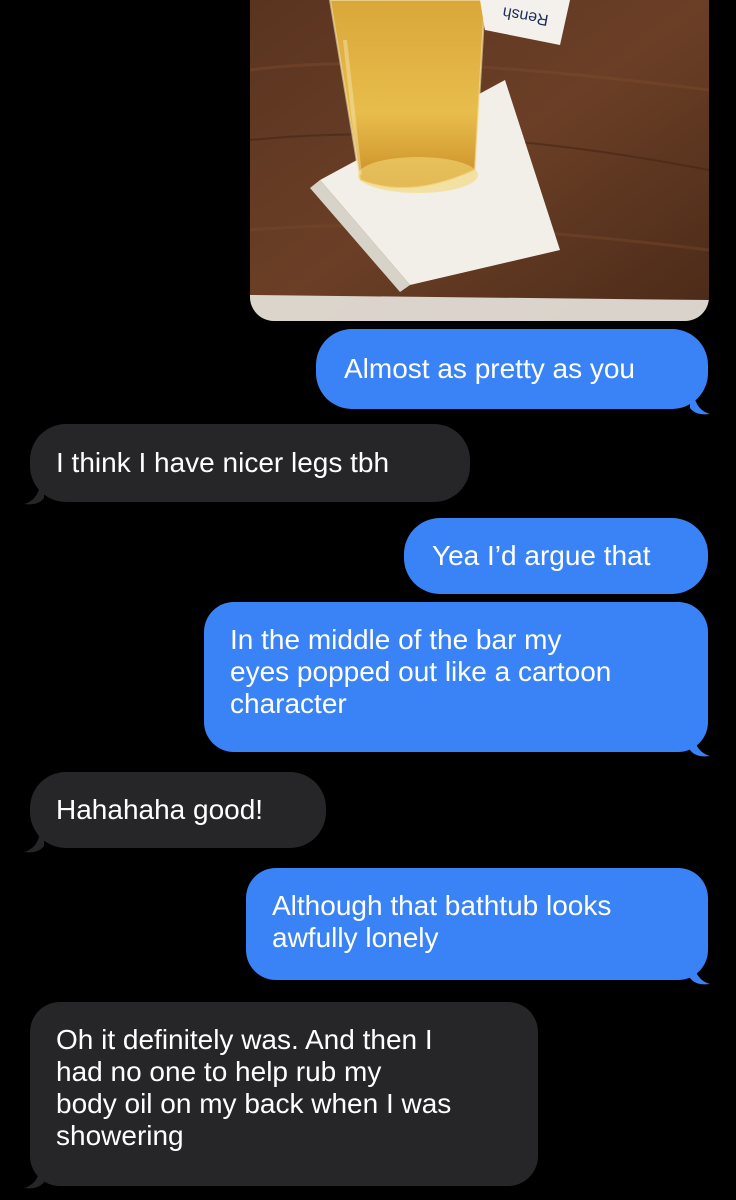 This screenshot has width=736, height=1200. I want to click on message-text-line: awfully lonely, so click(355, 937).